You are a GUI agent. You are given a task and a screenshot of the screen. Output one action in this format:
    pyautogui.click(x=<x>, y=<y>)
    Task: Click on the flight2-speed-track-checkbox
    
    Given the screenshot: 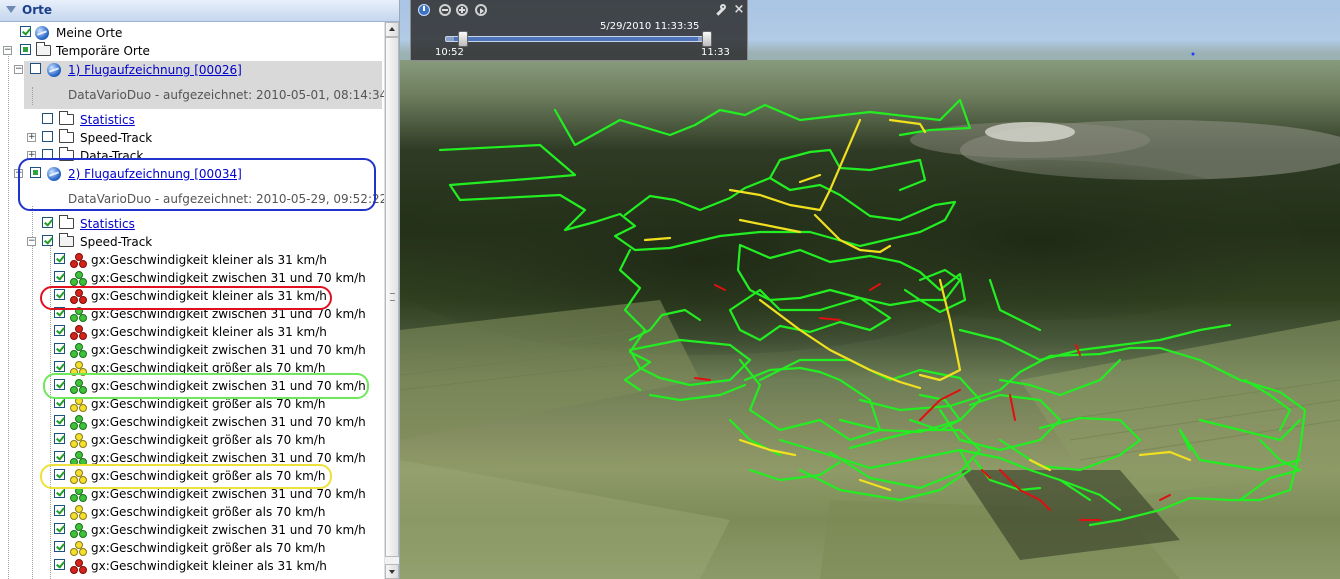 What is the action you would take?
    pyautogui.click(x=47, y=240)
    